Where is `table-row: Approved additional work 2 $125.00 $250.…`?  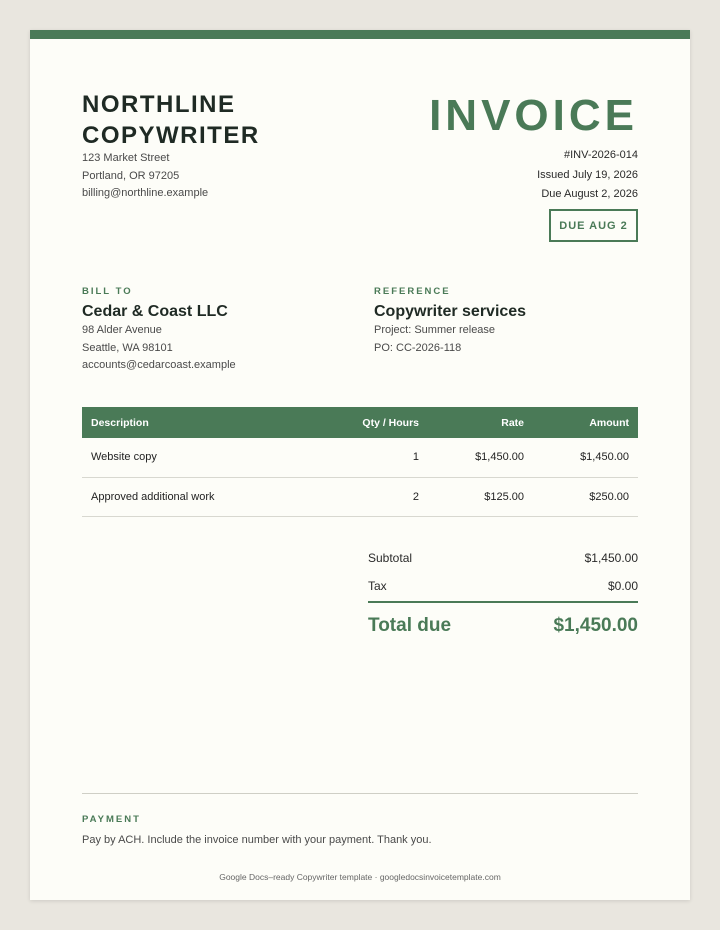 table-row: Approved additional work 2 $125.00 $250.… is located at coordinates (360, 497).